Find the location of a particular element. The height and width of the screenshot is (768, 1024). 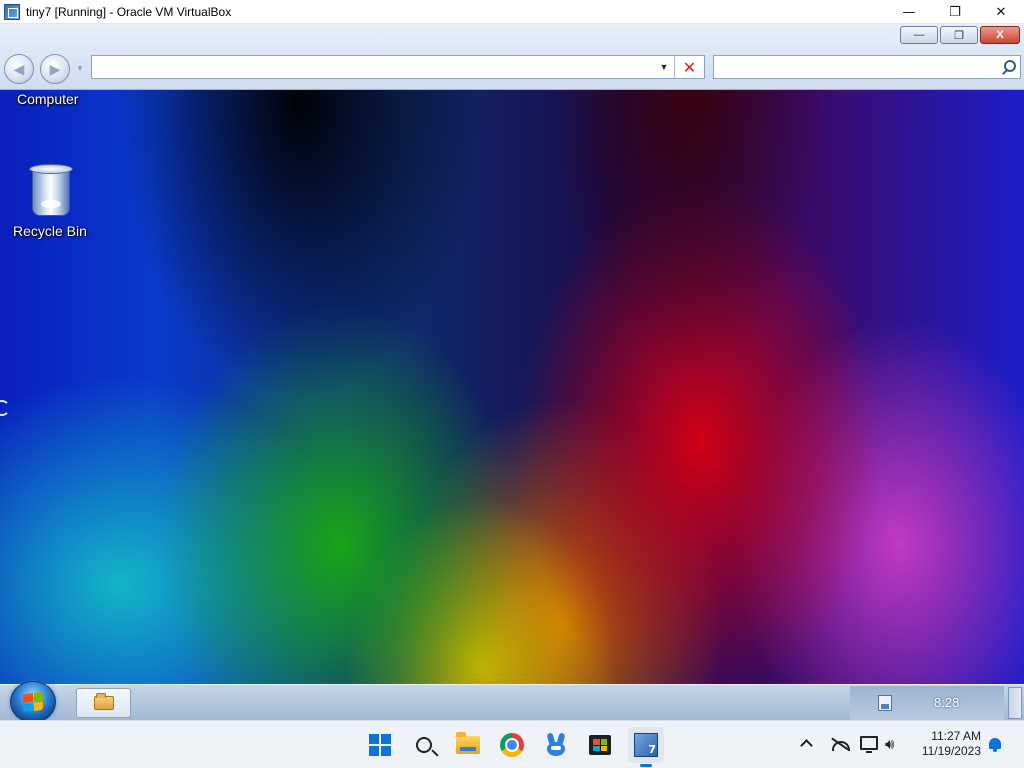

virtualbox-icon is located at coordinates (646, 745).